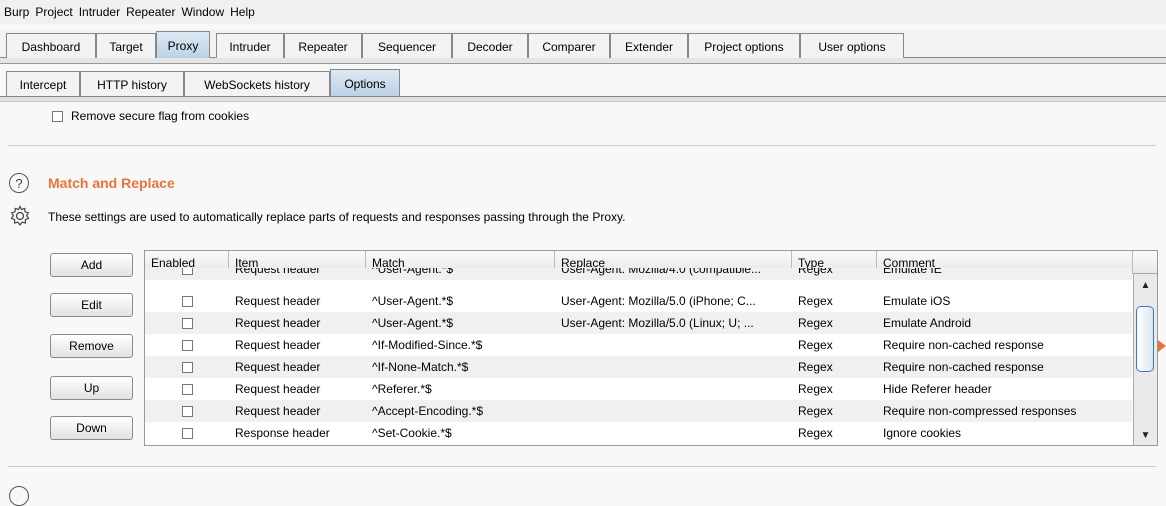 The height and width of the screenshot is (506, 1166). What do you see at coordinates (160, 116) in the screenshot?
I see `remove-secure-flag-label: Remove secure flag from cookies` at bounding box center [160, 116].